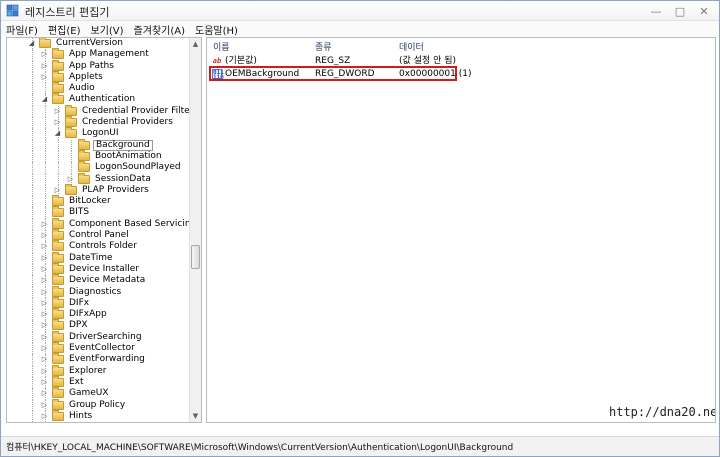  What do you see at coordinates (221, 46) in the screenshot?
I see `column-header-name: 이름` at bounding box center [221, 46].